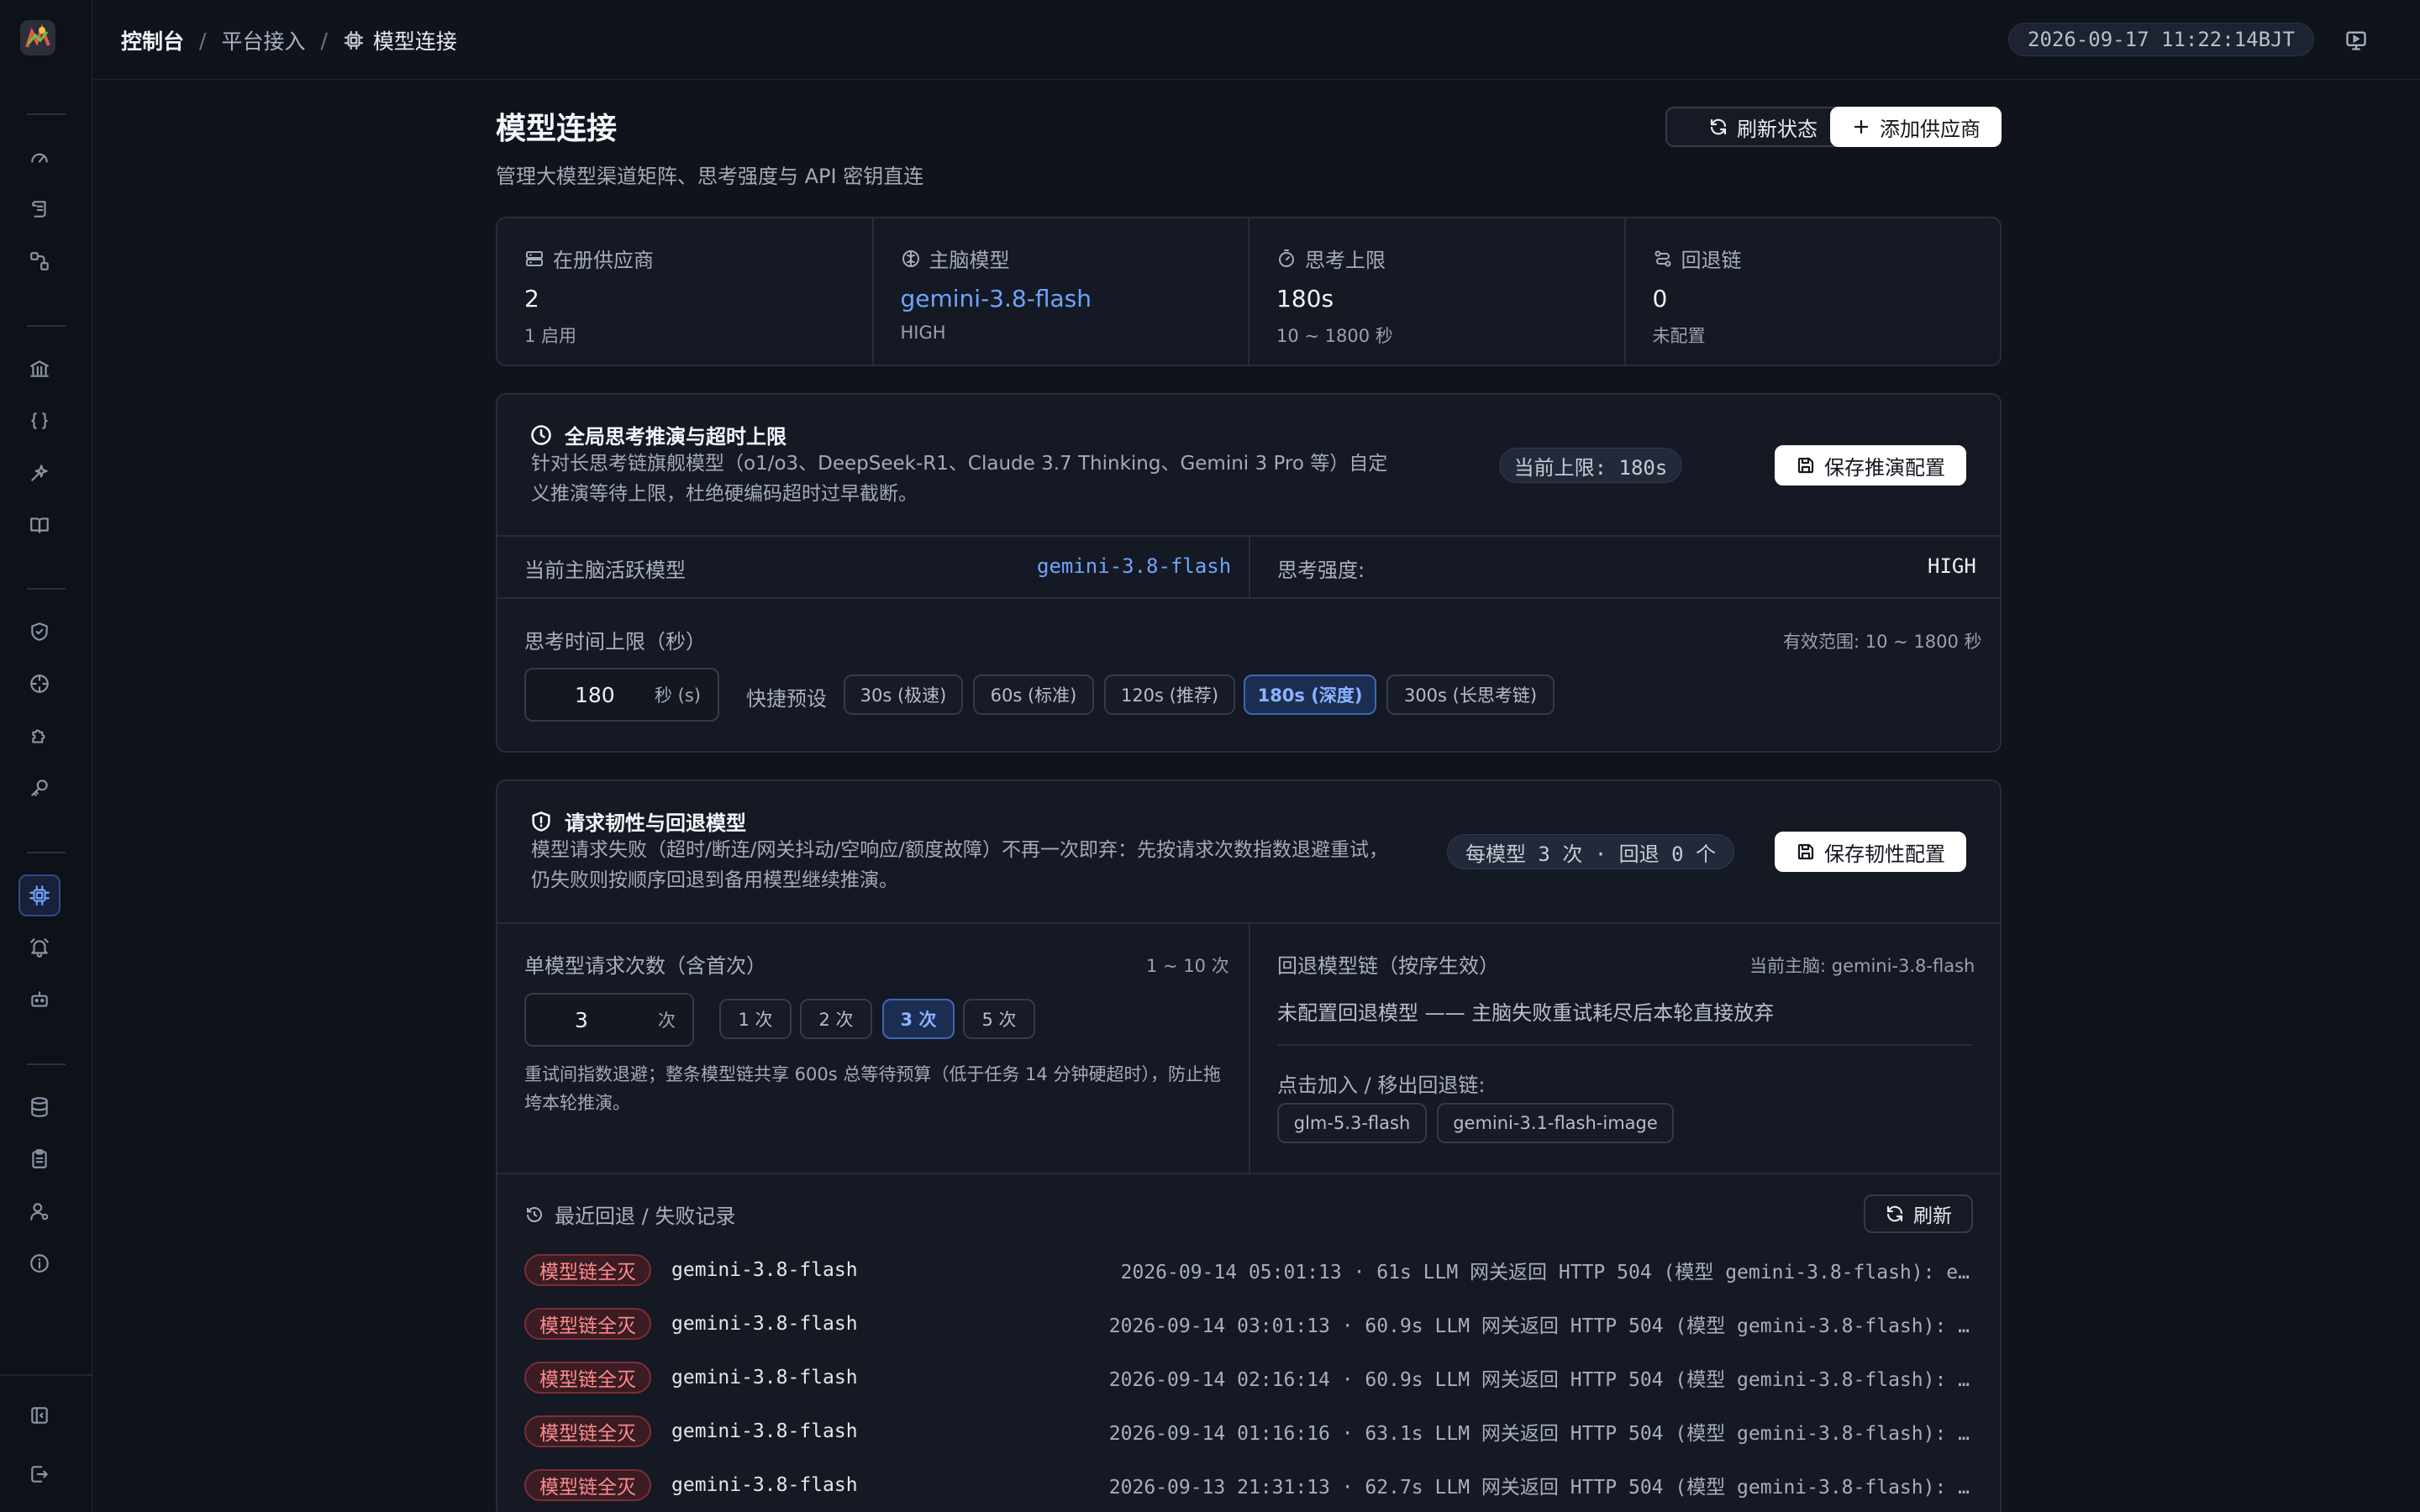 The image size is (2420, 1512). I want to click on screen-button, so click(2356, 40).